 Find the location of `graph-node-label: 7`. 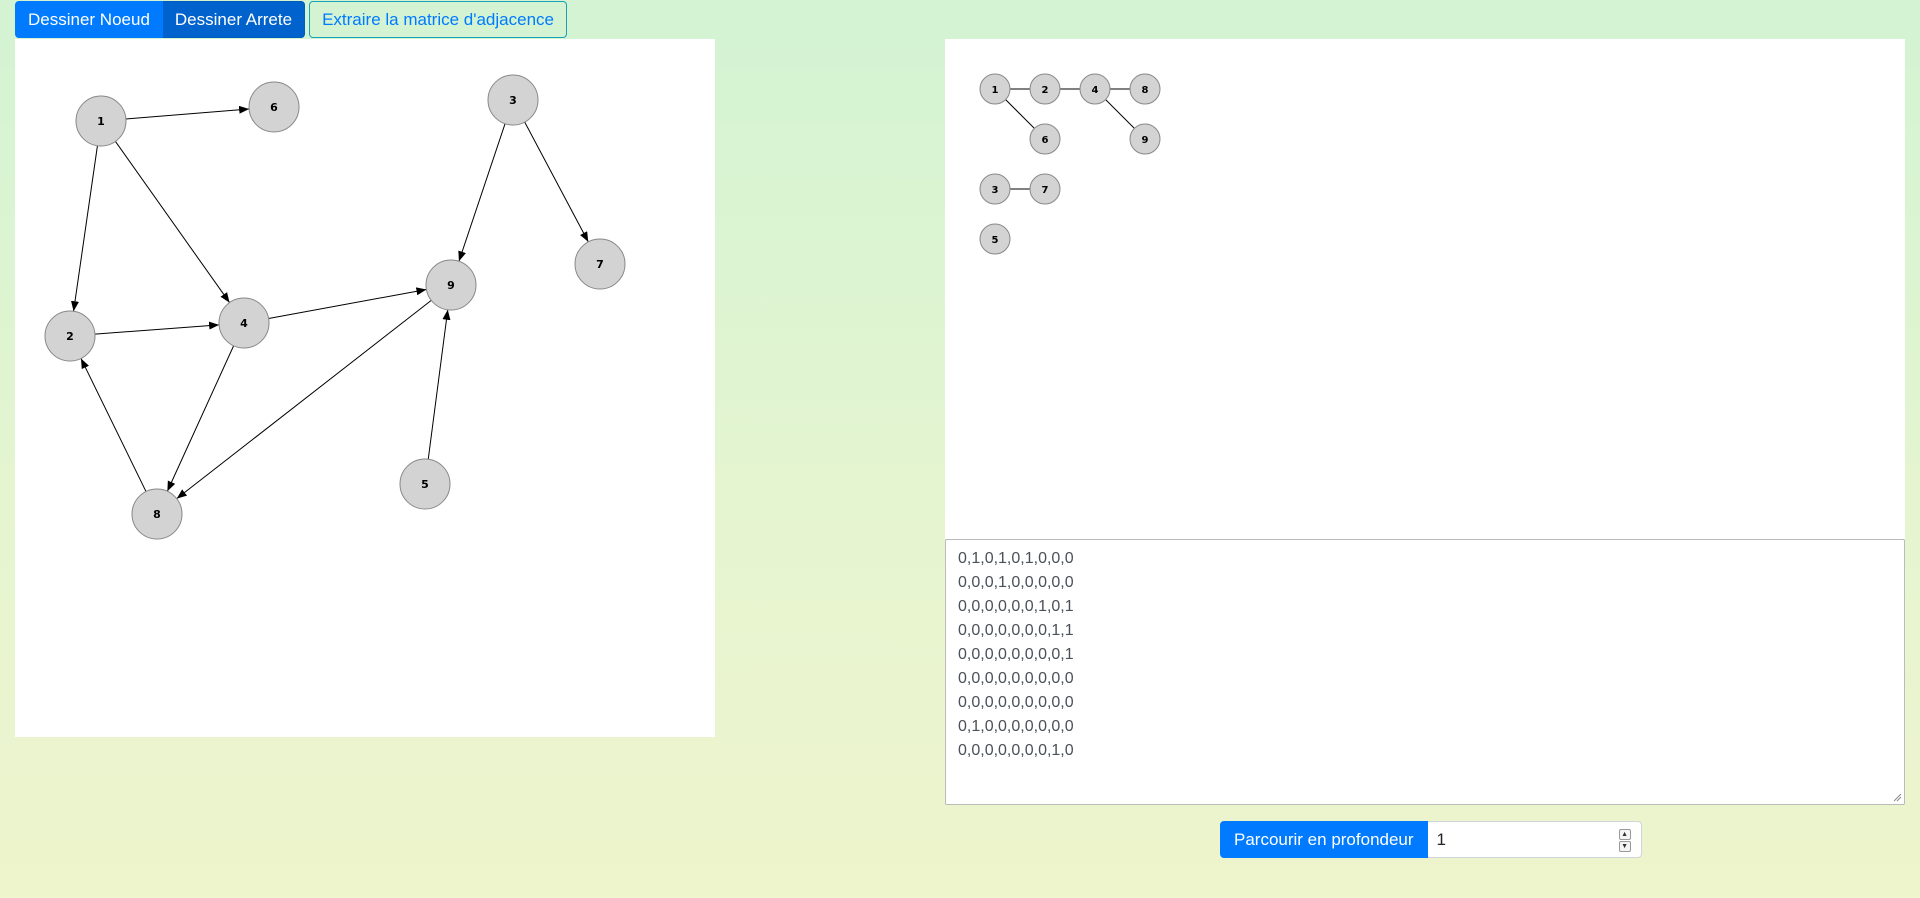

graph-node-label: 7 is located at coordinates (600, 264).